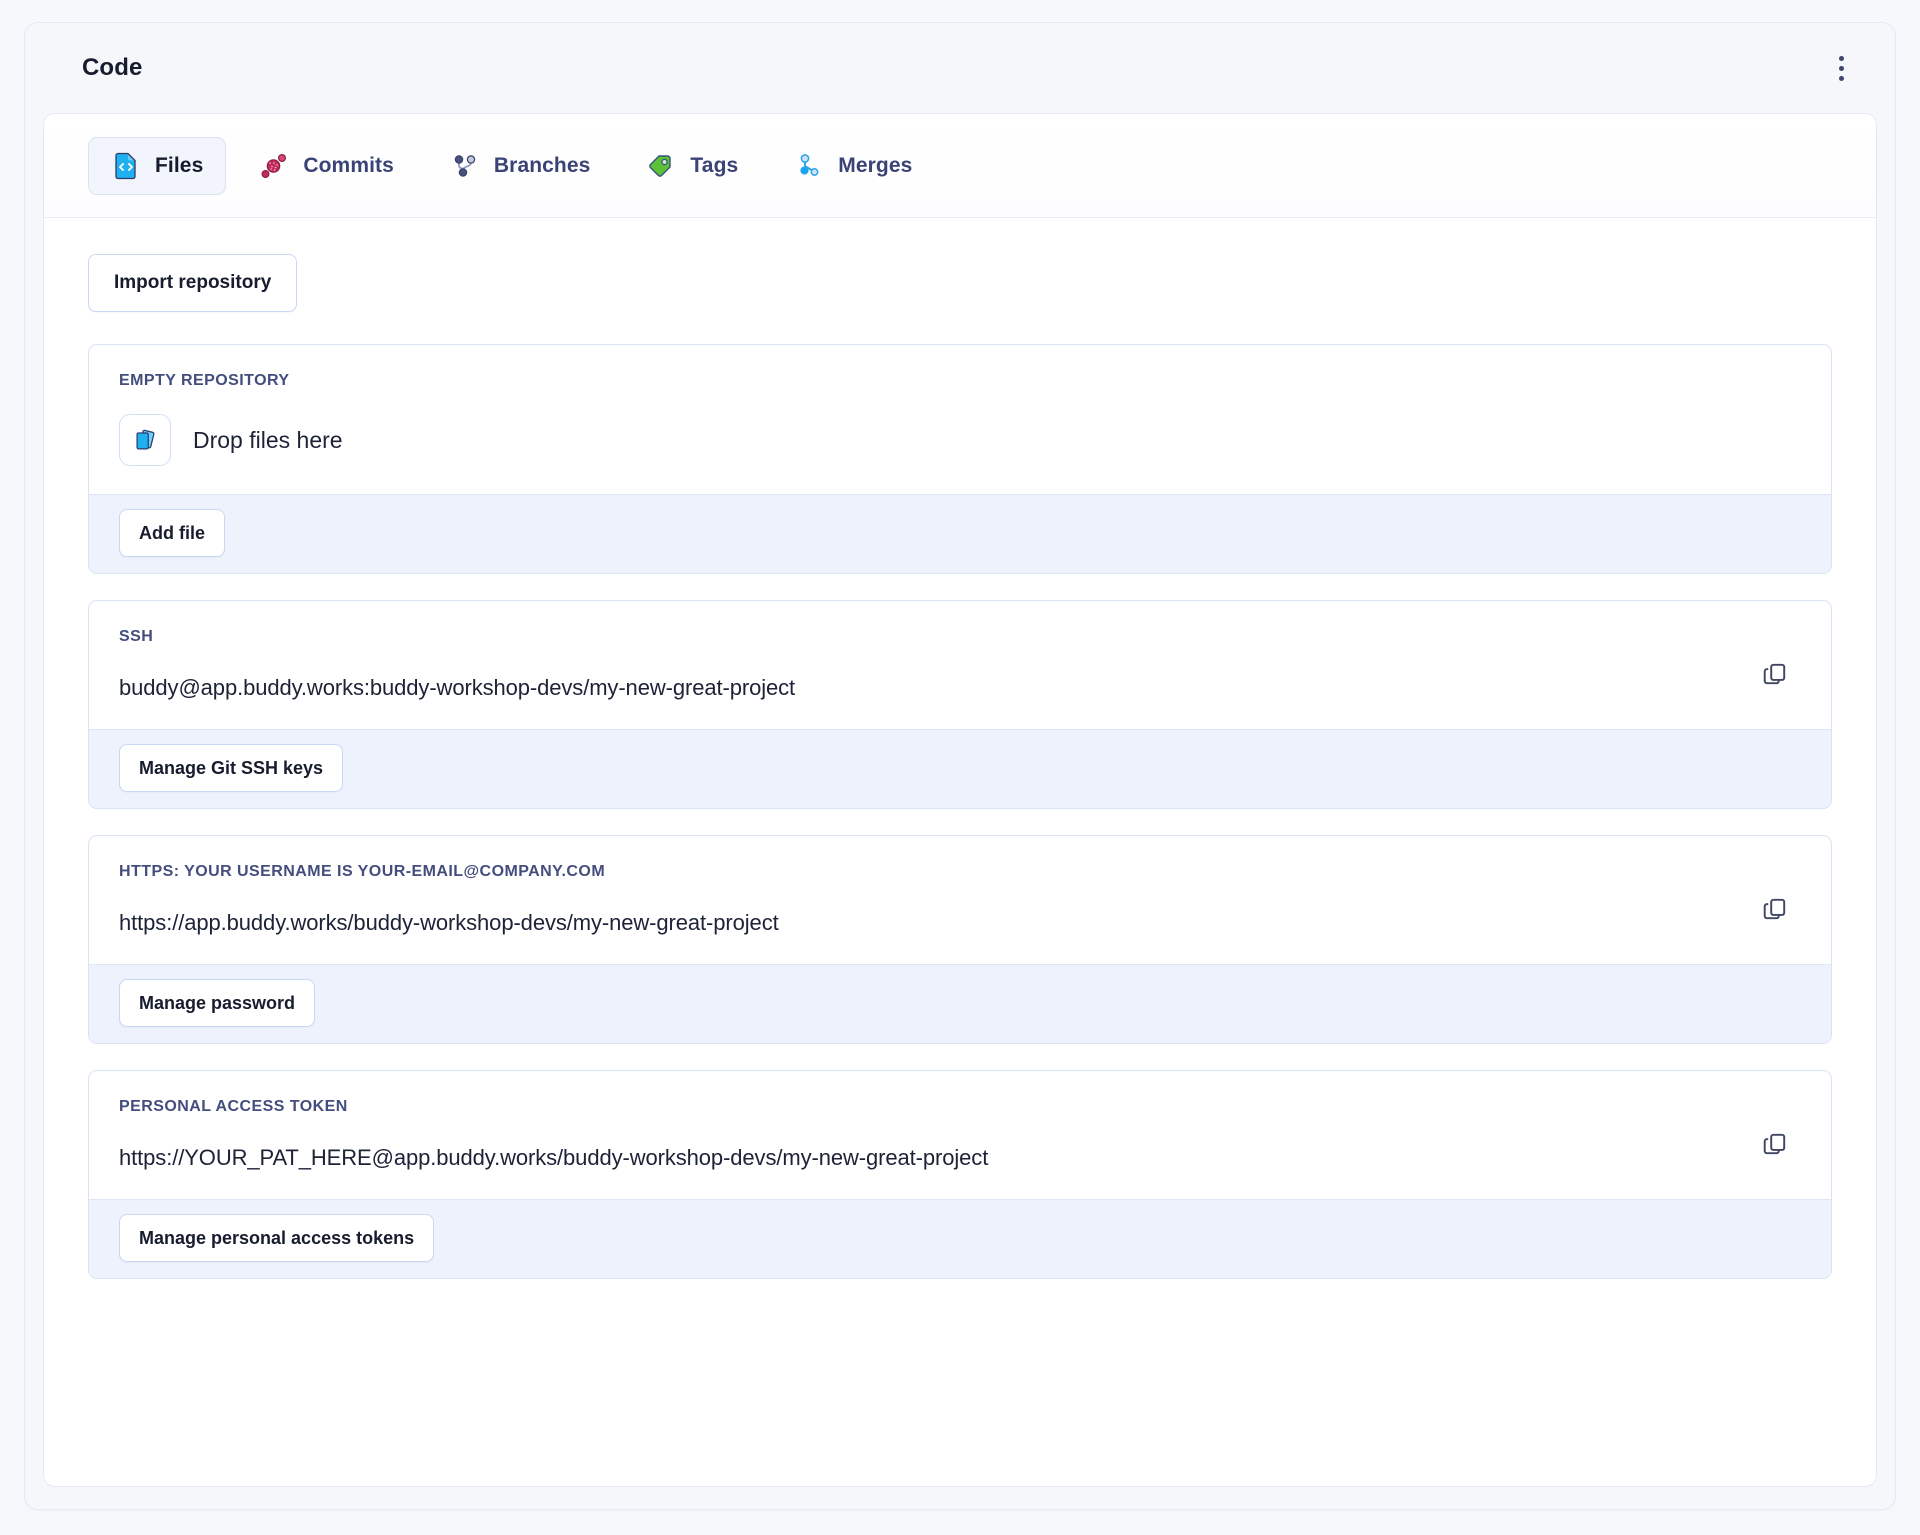 The height and width of the screenshot is (1535, 1920). I want to click on personal-access-token-label: PERSONAL ACCESS TOKEN, so click(233, 1106).